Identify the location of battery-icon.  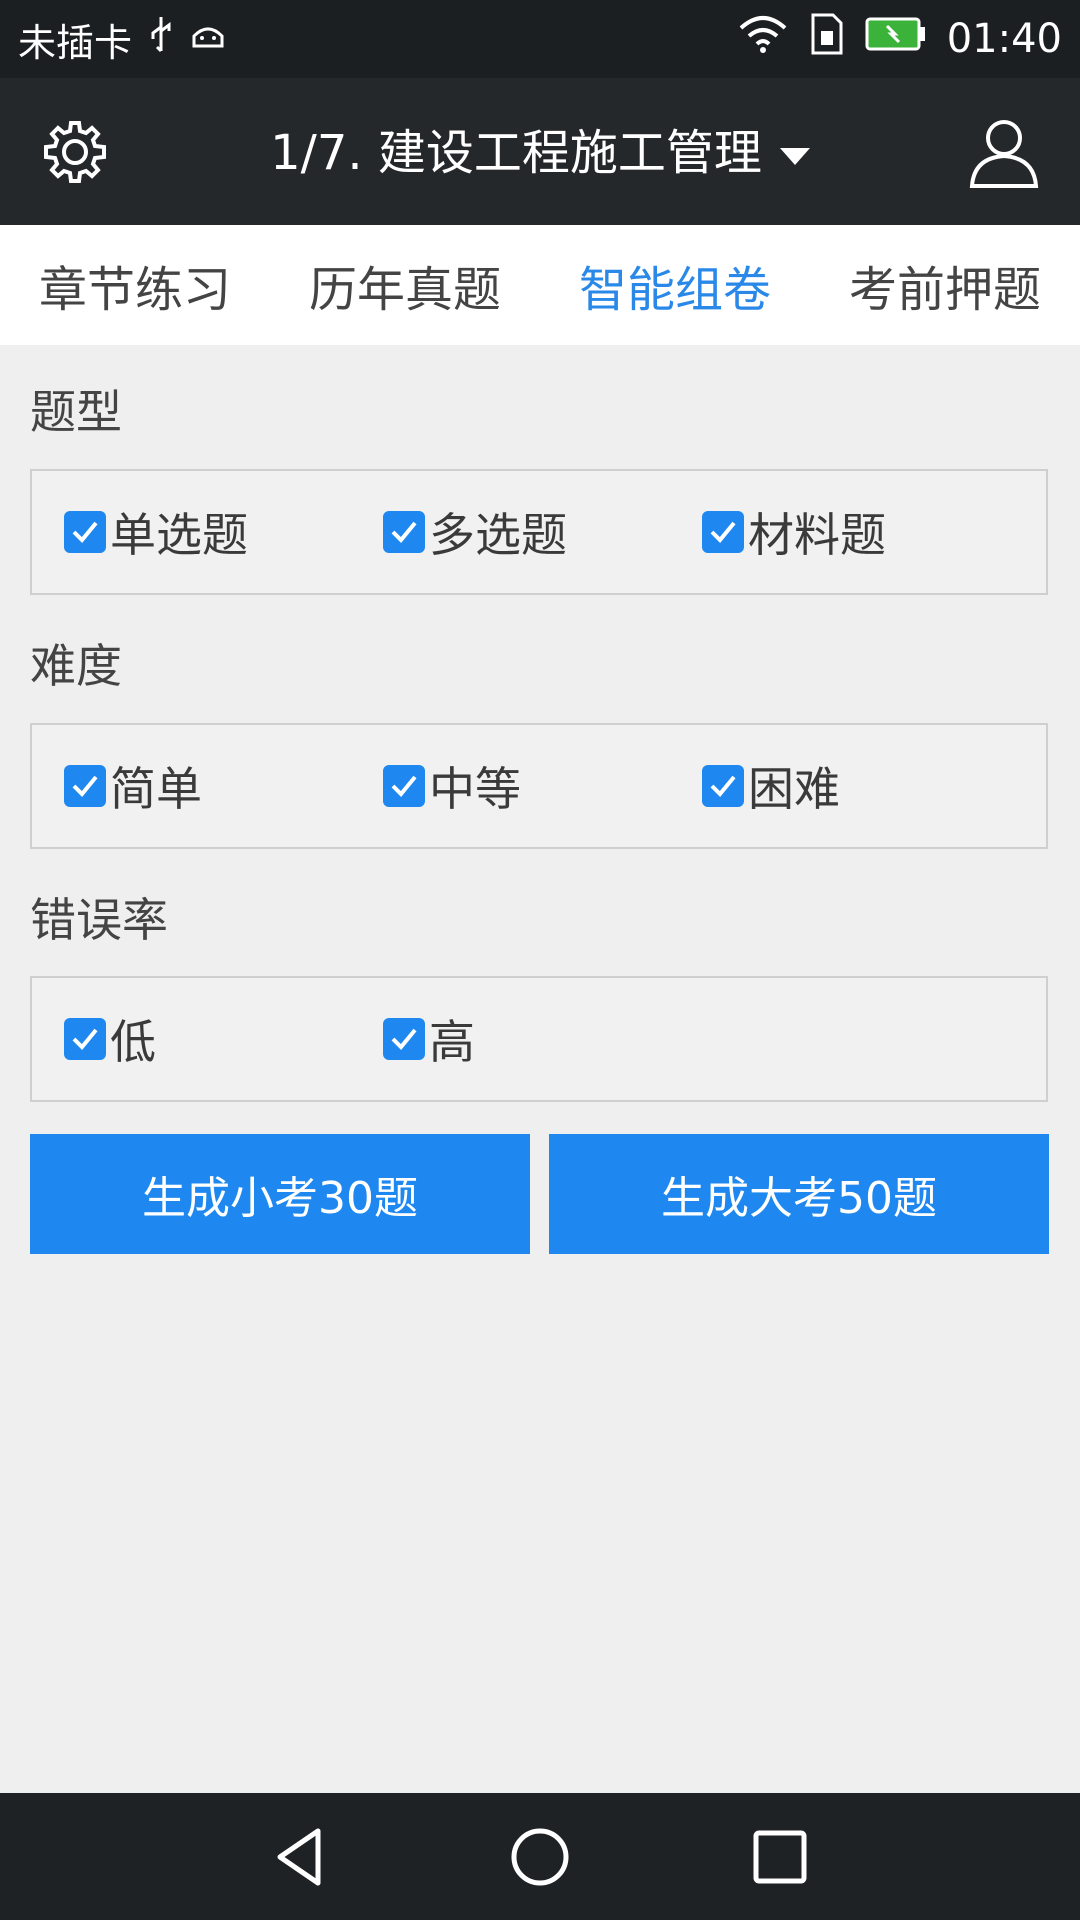
(896, 39).